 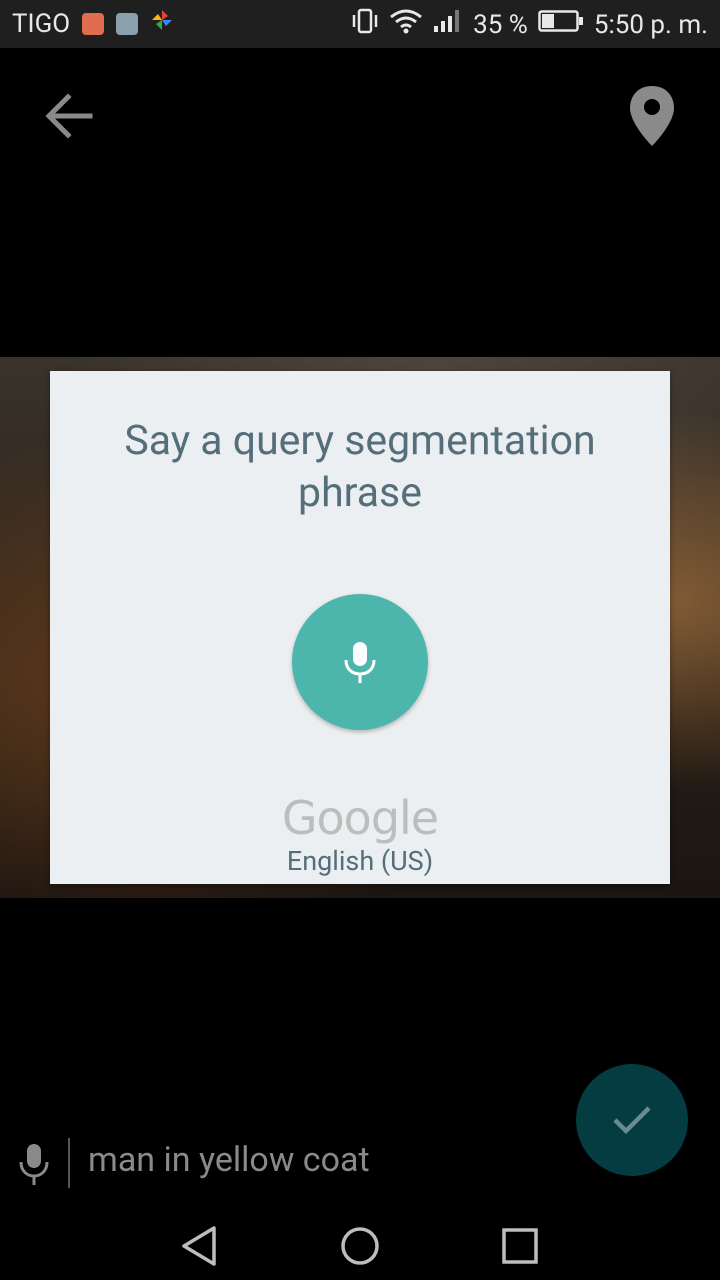 I want to click on wifi-icon, so click(x=406, y=24).